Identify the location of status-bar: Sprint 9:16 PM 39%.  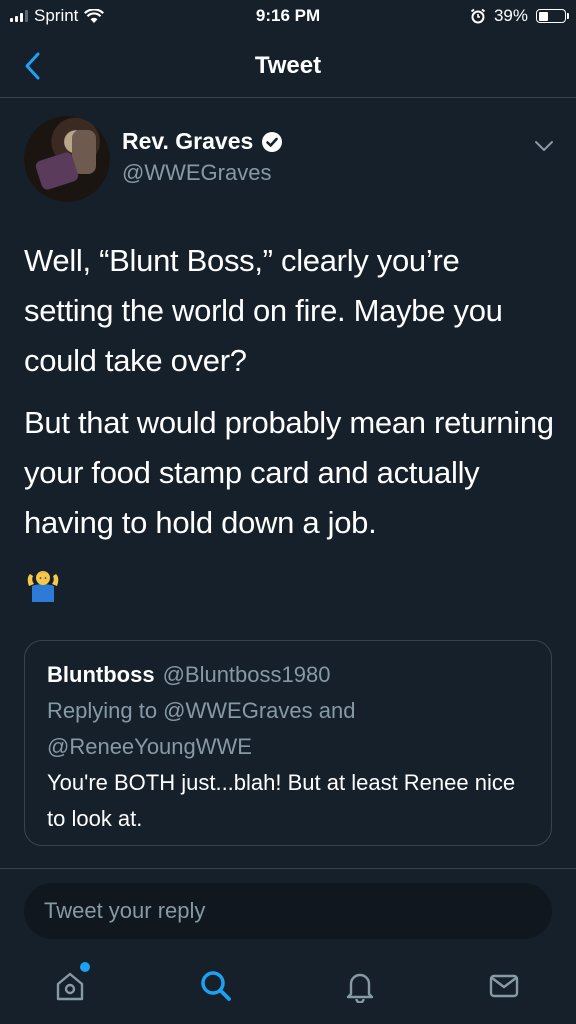
(288, 17).